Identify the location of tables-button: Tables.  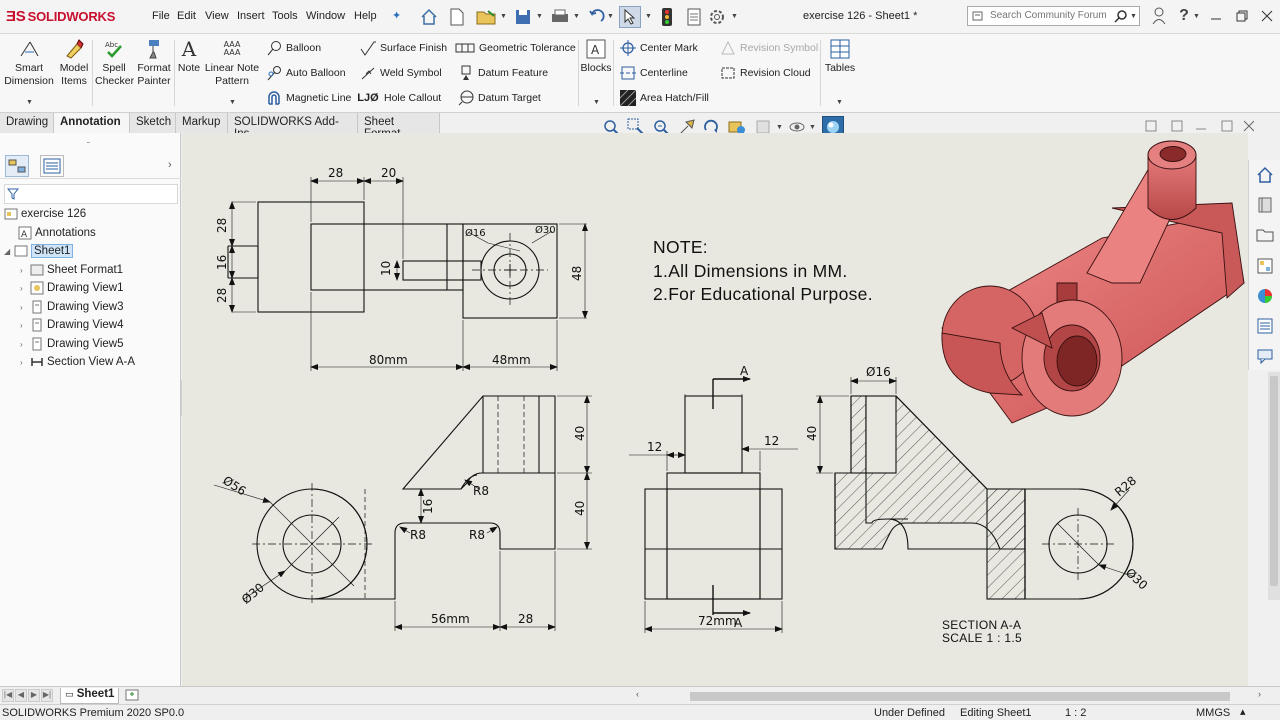
(840, 56).